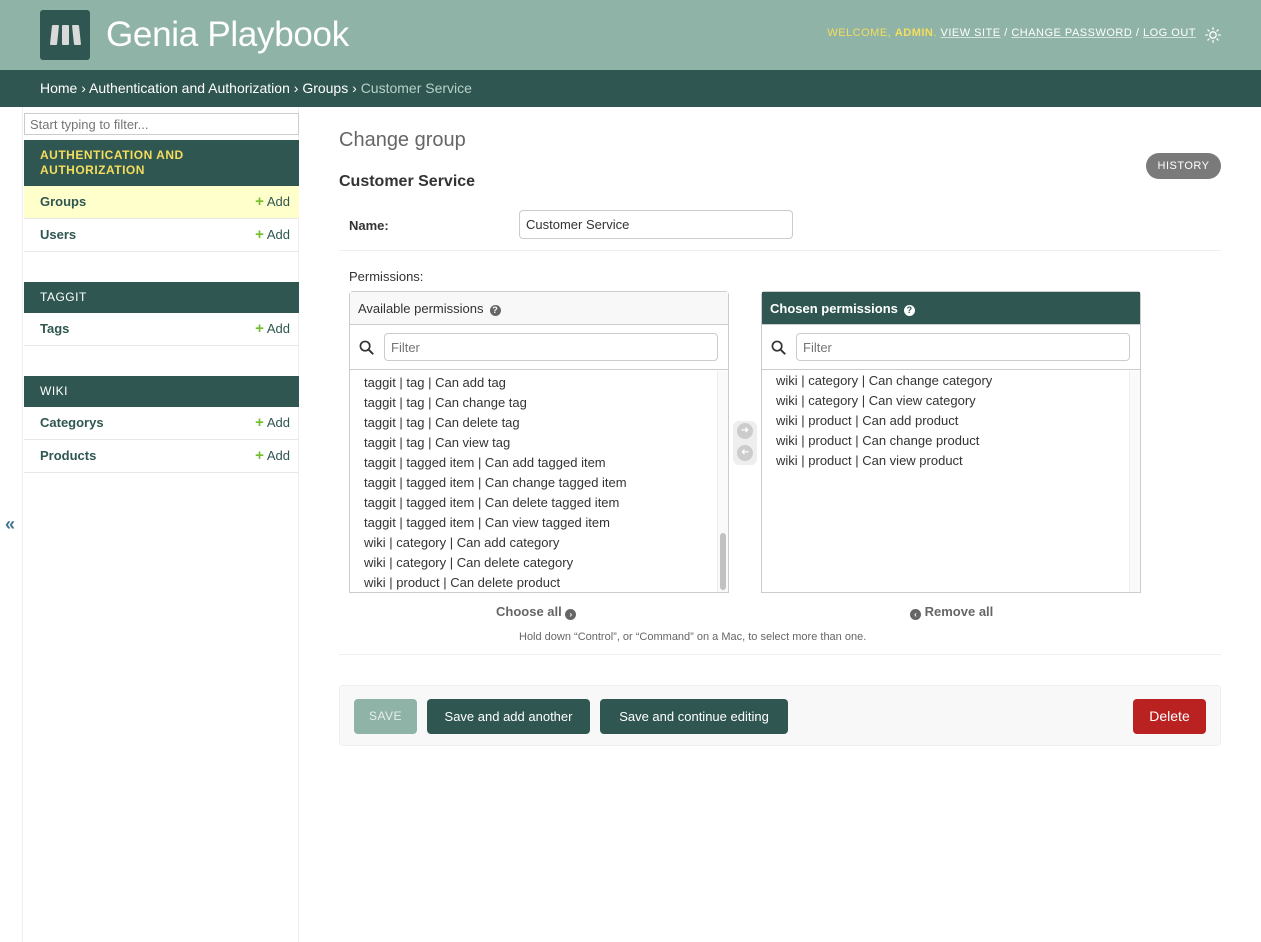  I want to click on save-button: SAVE, so click(385, 716).